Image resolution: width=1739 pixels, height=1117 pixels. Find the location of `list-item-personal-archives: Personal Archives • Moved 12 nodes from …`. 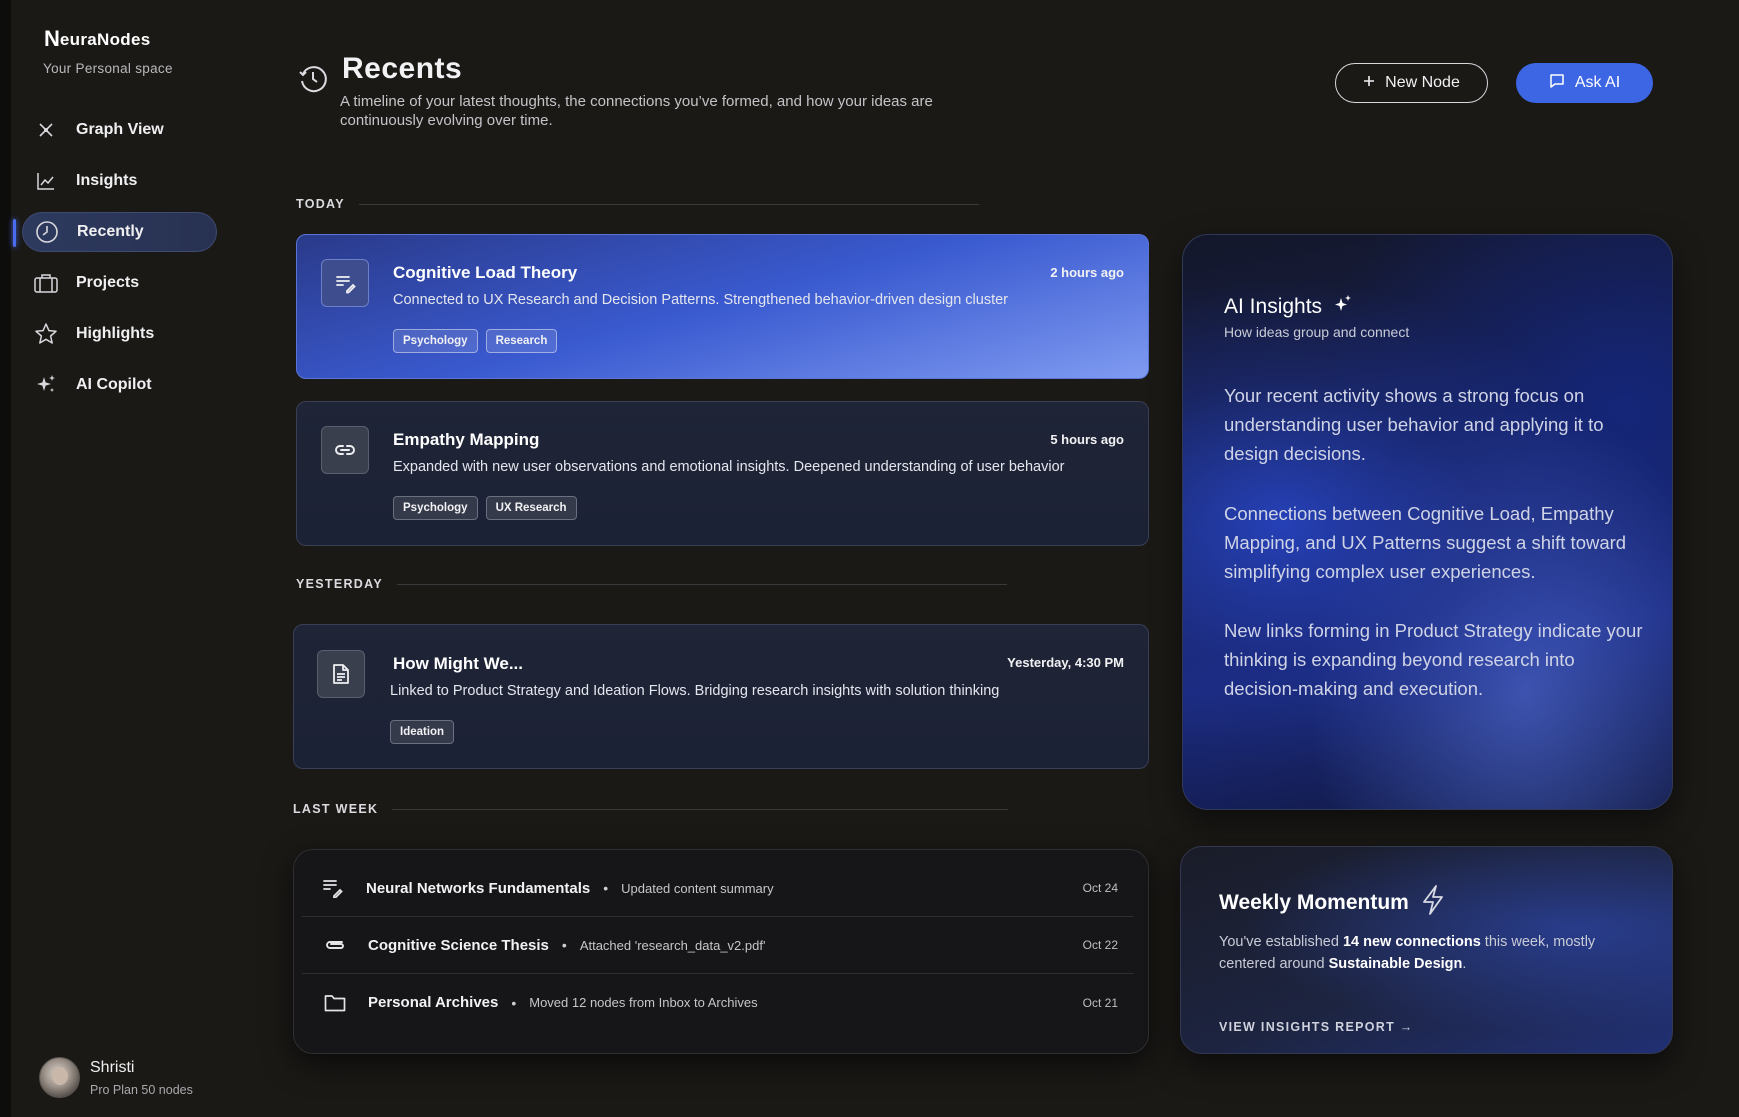

list-item-personal-archives: Personal Archives • Moved 12 nodes from … is located at coordinates (718, 1002).